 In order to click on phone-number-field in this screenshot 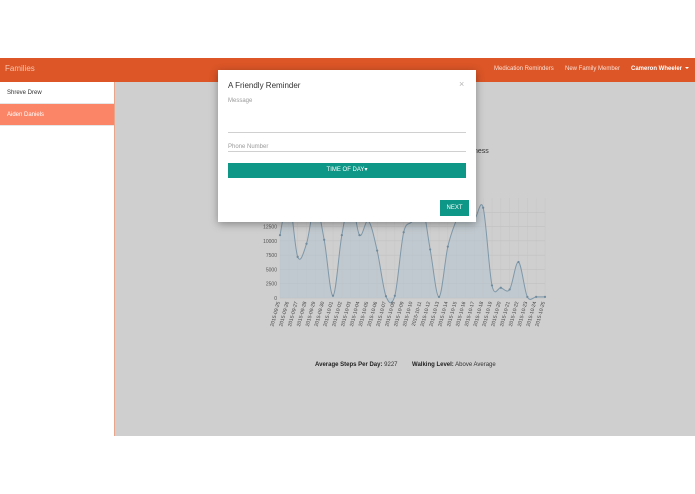, I will do `click(347, 151)`.